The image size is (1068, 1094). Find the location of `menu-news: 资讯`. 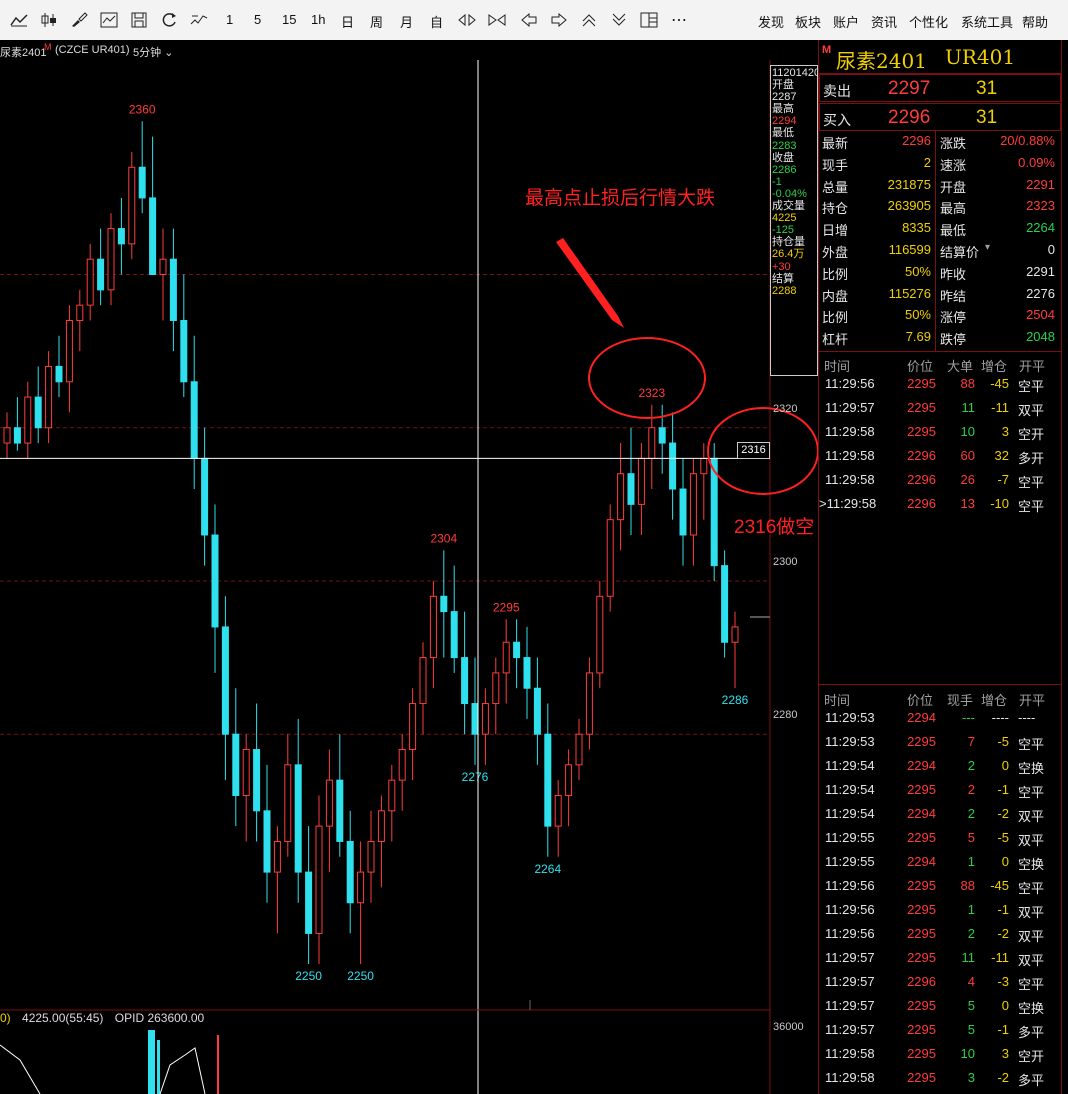

menu-news: 资讯 is located at coordinates (884, 21).